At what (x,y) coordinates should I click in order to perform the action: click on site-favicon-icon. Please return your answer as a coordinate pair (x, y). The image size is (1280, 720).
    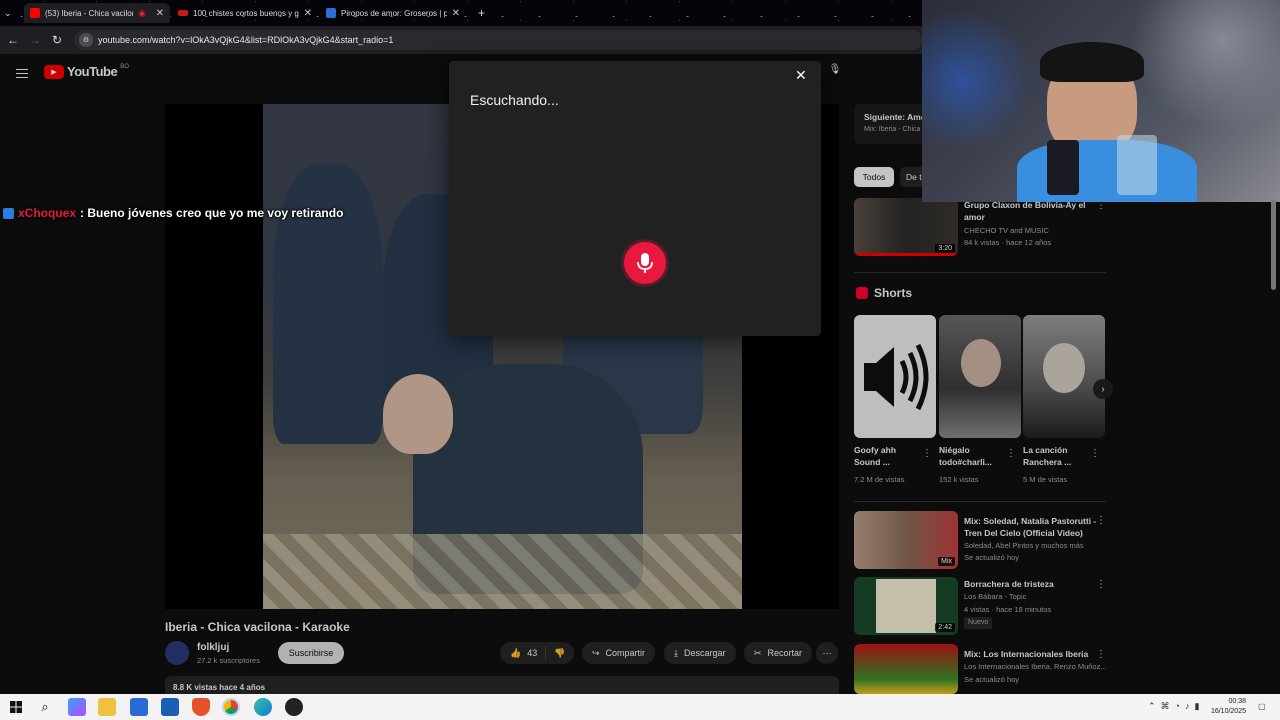
    Looking at the image, I should click on (331, 13).